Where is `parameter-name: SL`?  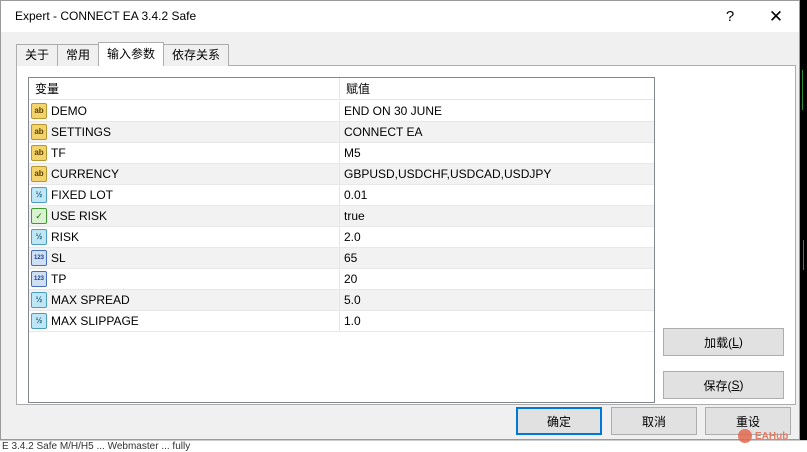 parameter-name: SL is located at coordinates (58, 258).